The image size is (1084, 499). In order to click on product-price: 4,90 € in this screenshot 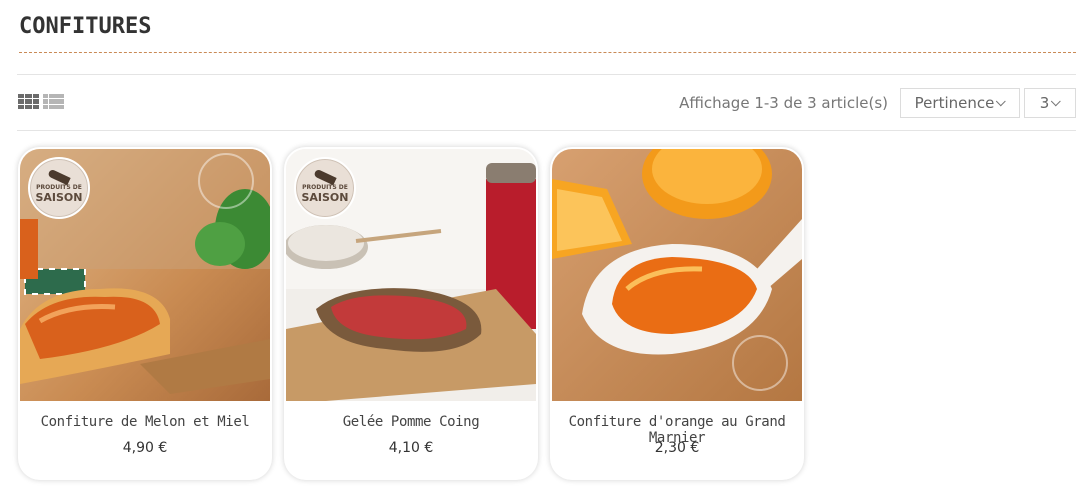, I will do `click(145, 448)`.